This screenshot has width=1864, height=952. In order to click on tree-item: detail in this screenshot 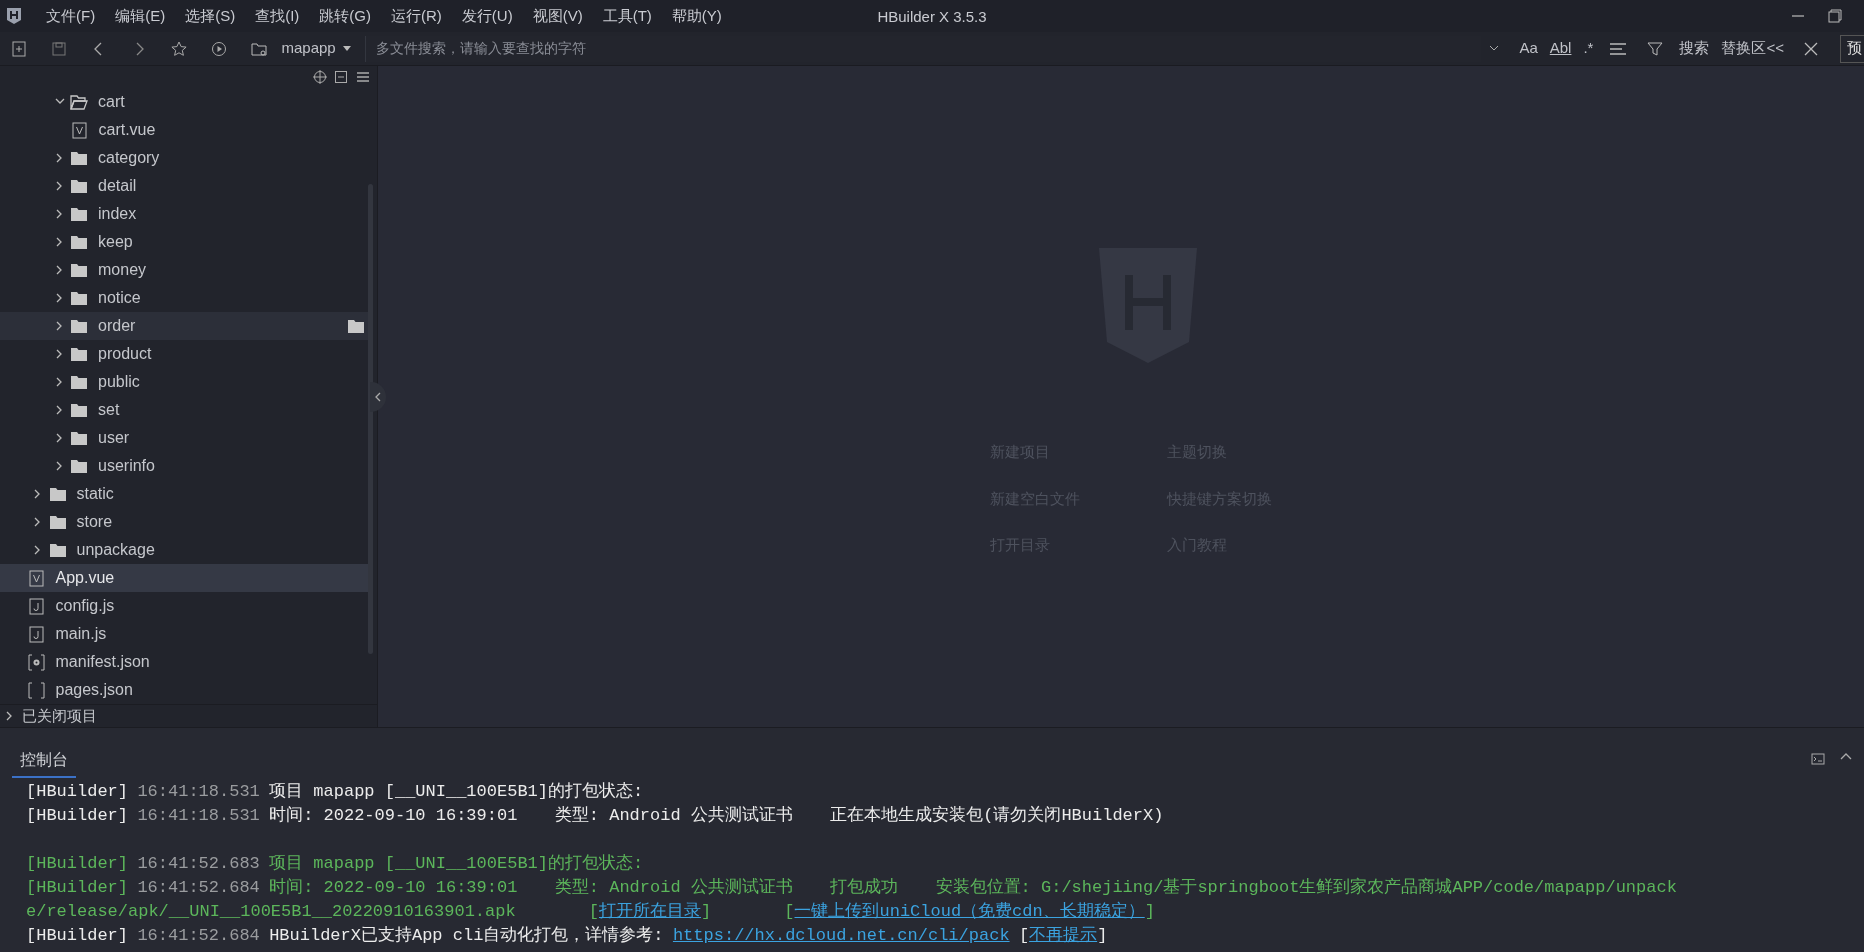, I will do `click(184, 186)`.